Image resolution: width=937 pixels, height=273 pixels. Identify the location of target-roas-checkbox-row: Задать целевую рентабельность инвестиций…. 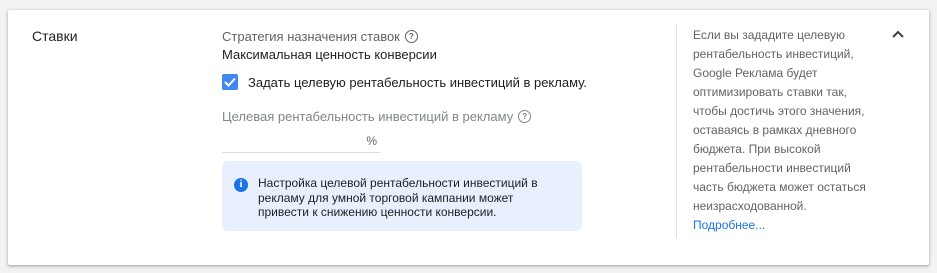
(422, 82).